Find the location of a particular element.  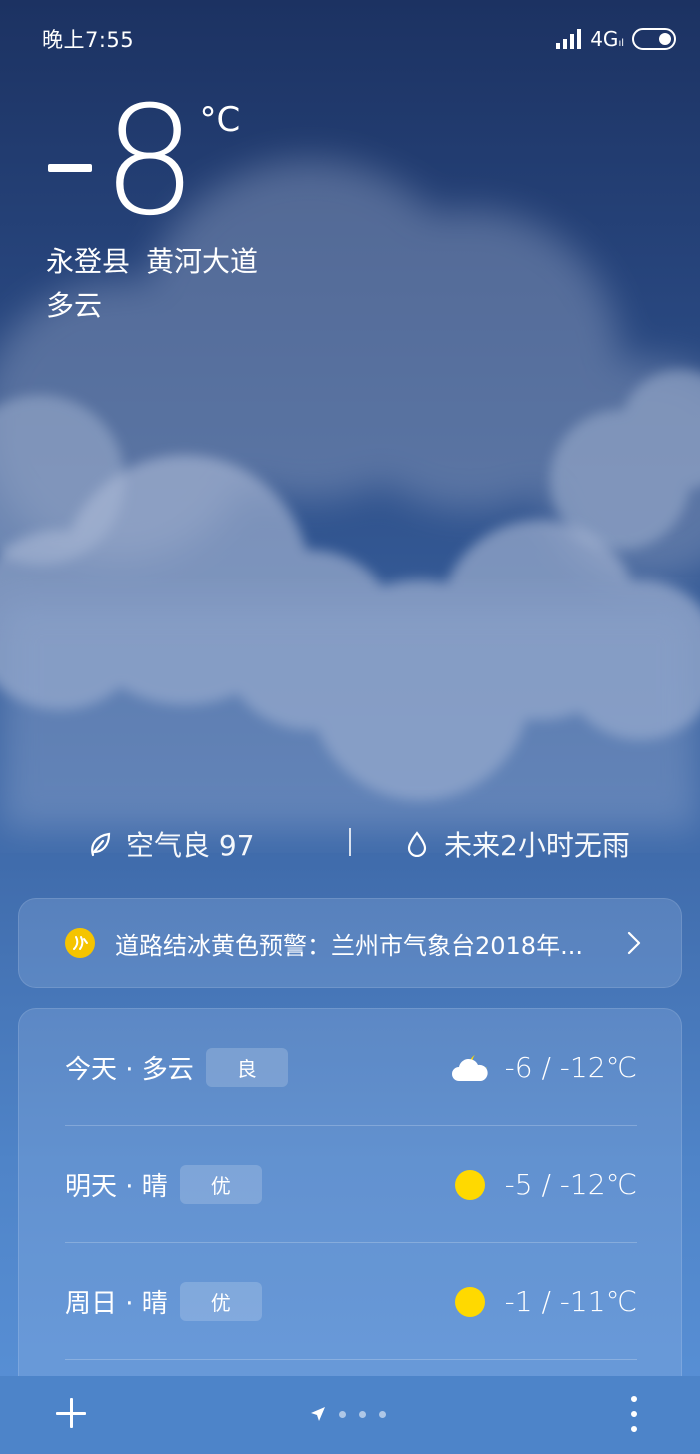

location-district: 永登县 is located at coordinates (88, 261).